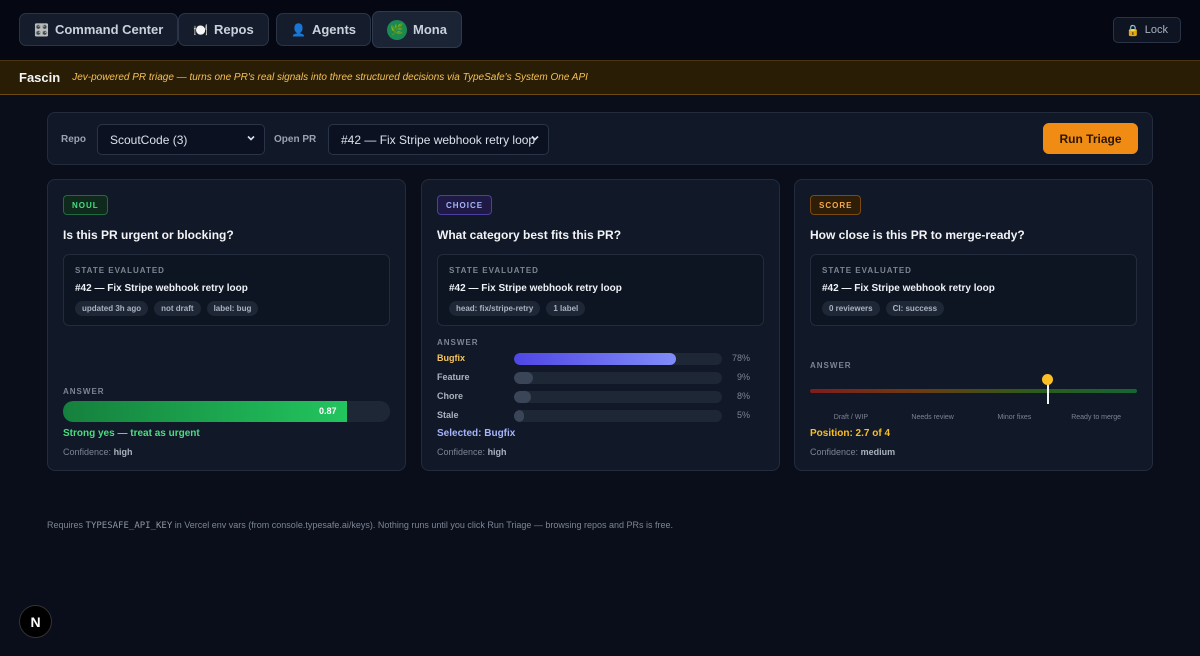  I want to click on category-row: Bugfix 78%, so click(600, 359).